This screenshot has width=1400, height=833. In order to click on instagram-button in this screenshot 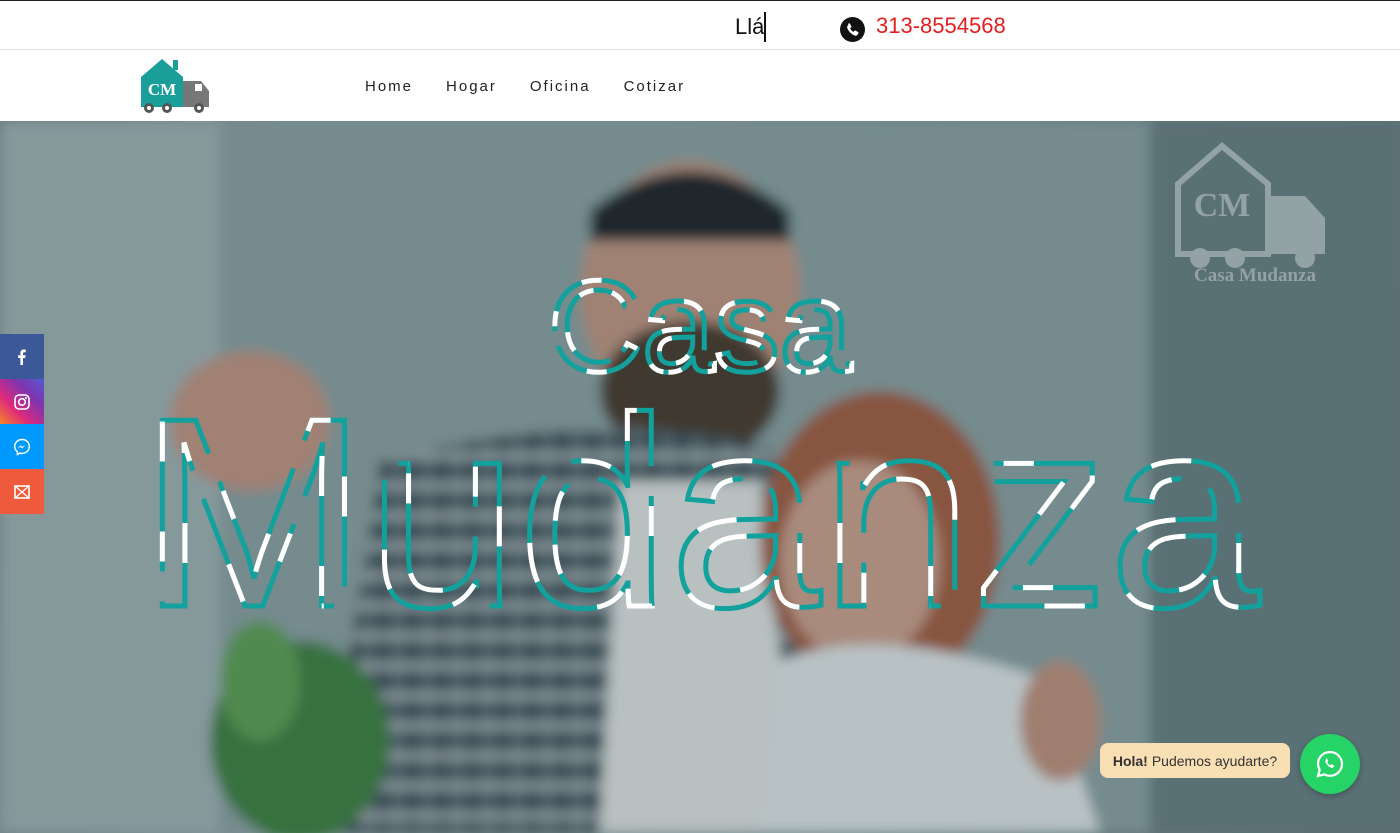, I will do `click(22, 401)`.